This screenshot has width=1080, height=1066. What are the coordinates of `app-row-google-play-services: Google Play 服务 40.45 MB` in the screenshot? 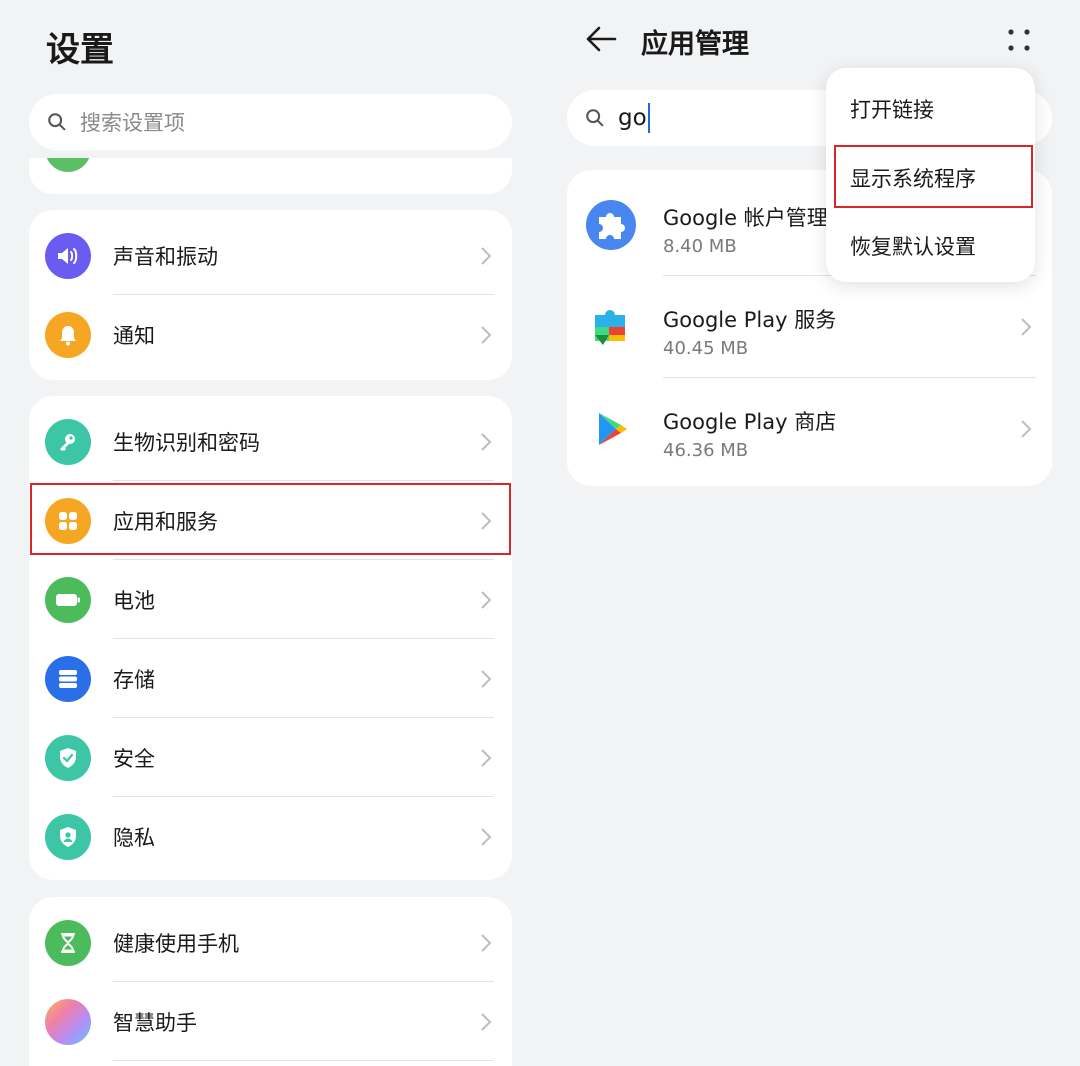 It's located at (809, 327).